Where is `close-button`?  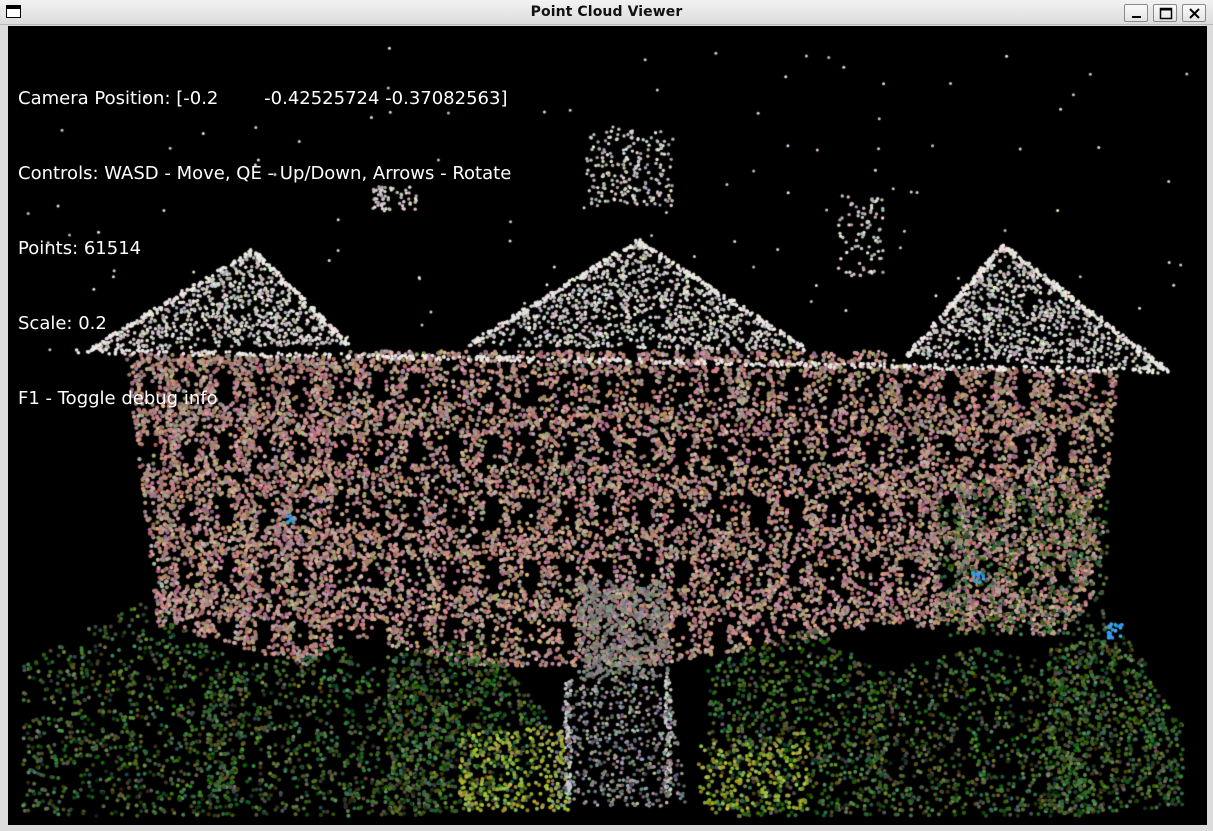
close-button is located at coordinates (1194, 13).